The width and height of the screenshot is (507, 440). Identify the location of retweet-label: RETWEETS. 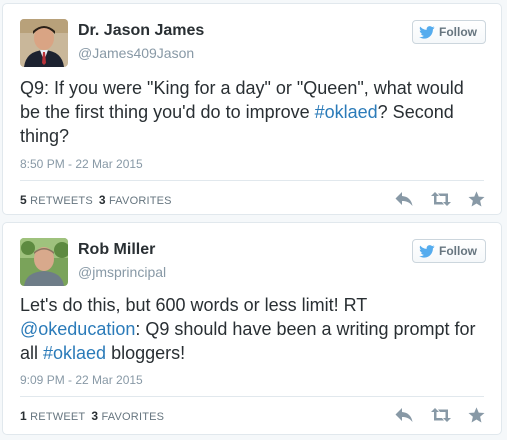
(61, 201).